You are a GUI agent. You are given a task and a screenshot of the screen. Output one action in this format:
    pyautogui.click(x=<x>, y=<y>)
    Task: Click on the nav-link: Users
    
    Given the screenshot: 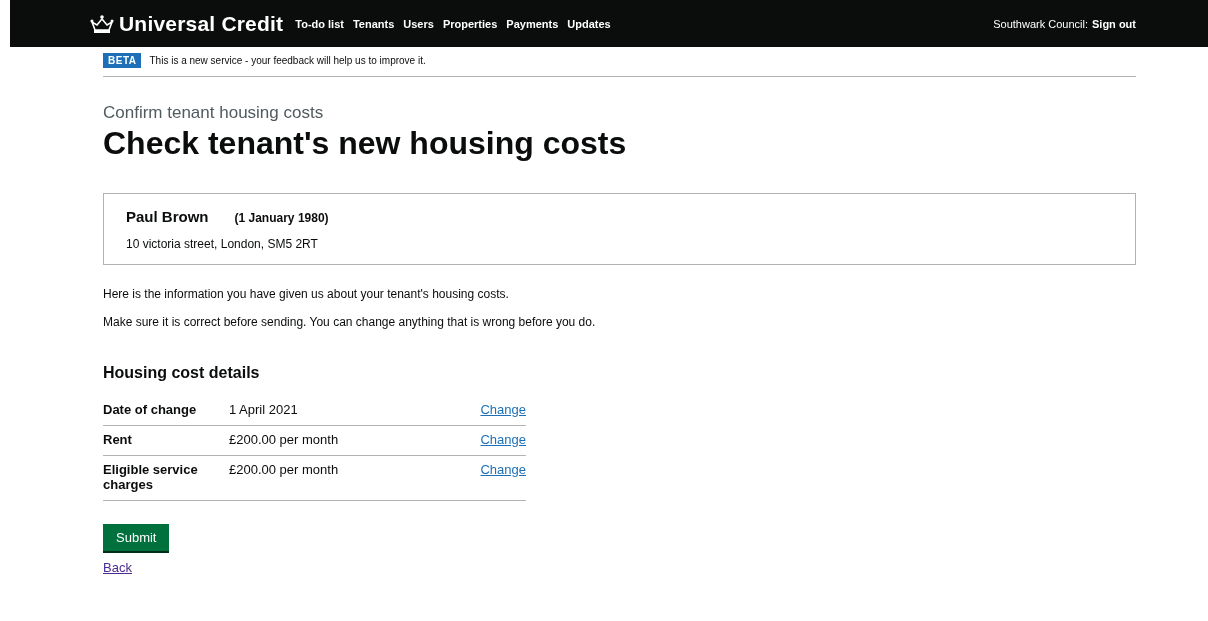 What is the action you would take?
    pyautogui.click(x=418, y=23)
    